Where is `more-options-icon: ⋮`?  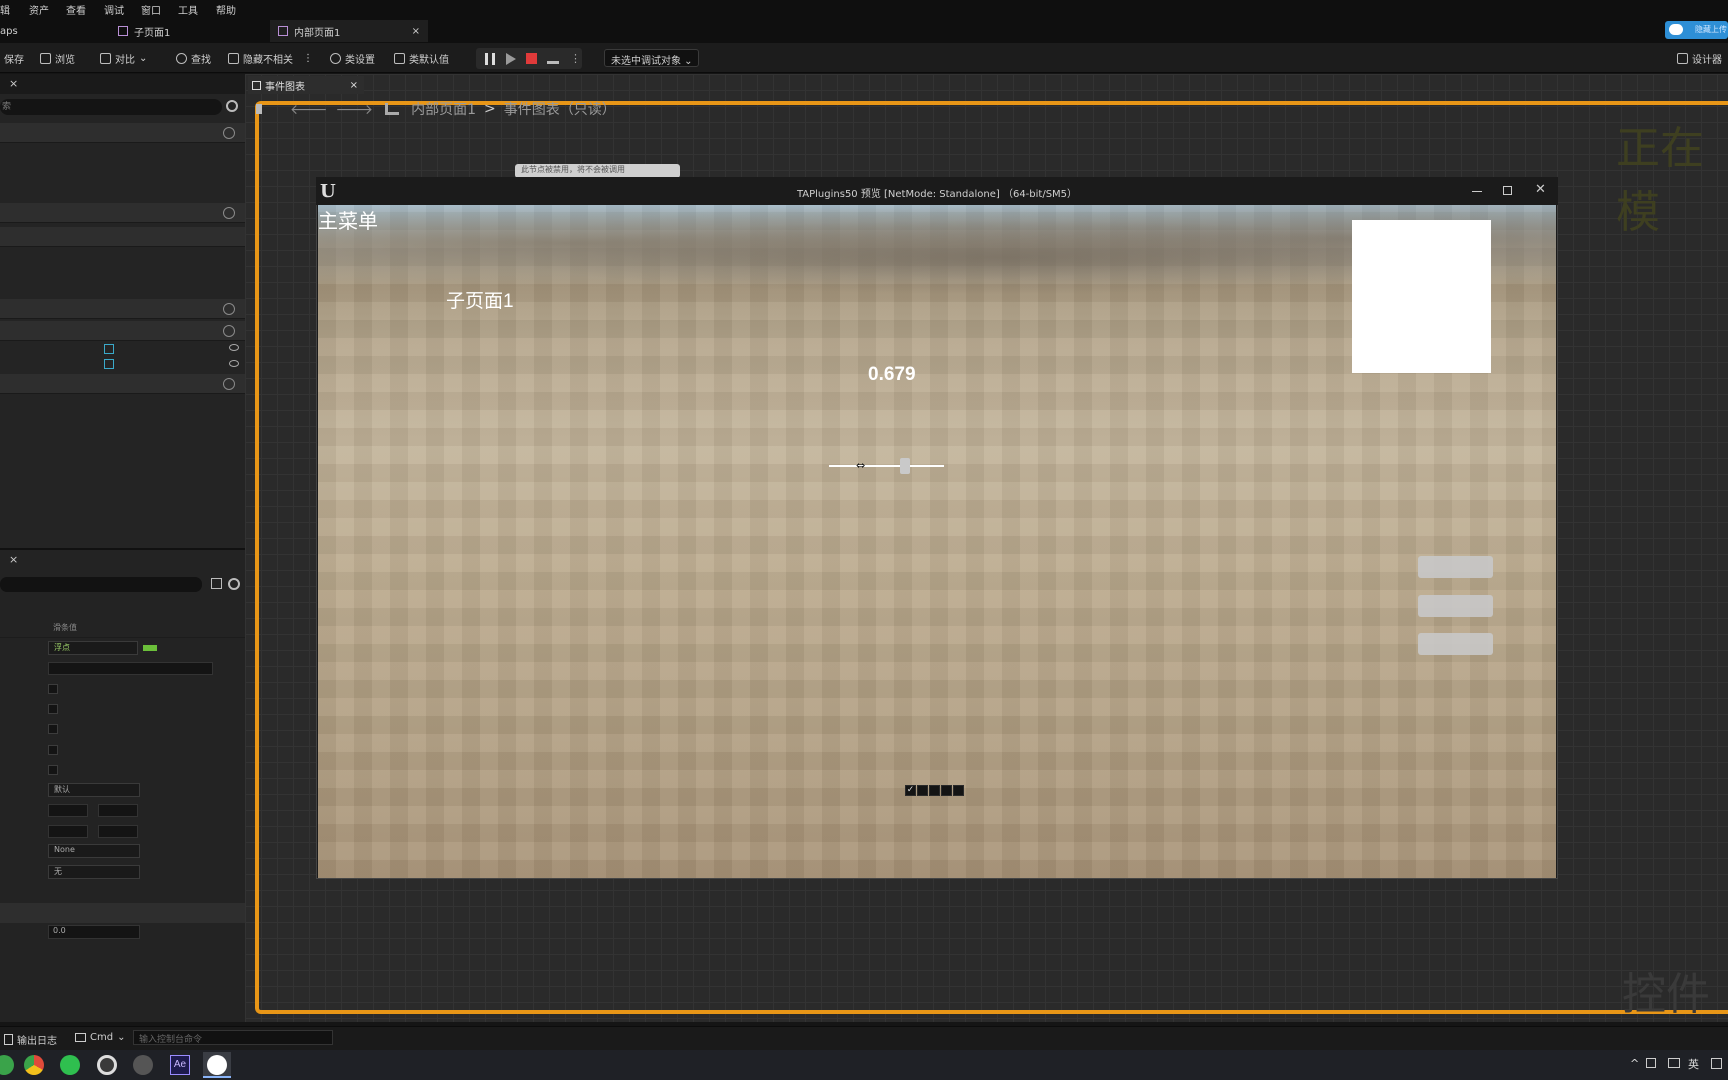
more-options-icon: ⋮ is located at coordinates (308, 58).